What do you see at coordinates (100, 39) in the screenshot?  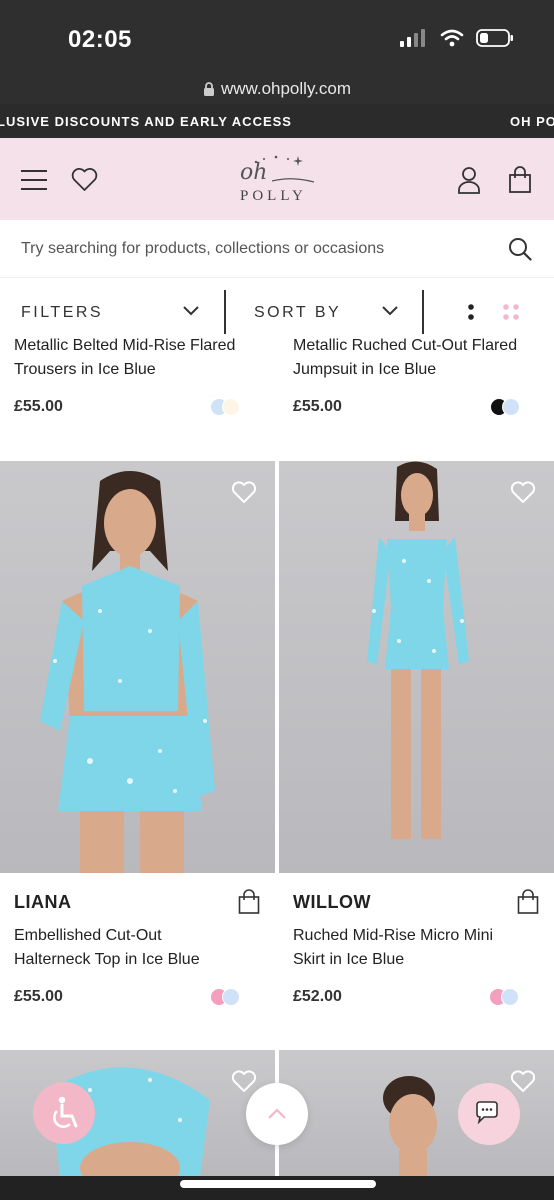 I see `status-time: 02:05` at bounding box center [100, 39].